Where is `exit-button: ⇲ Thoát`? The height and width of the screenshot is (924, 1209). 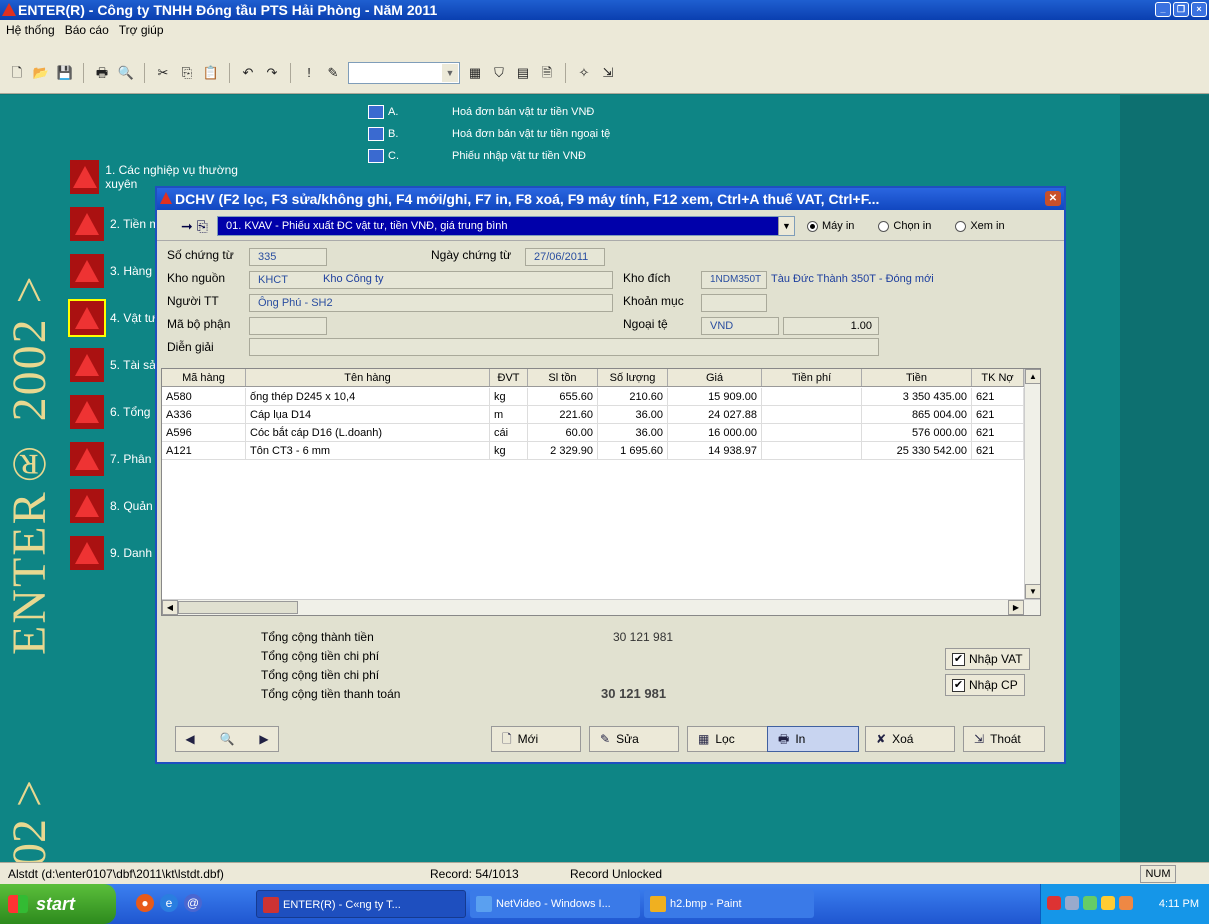
exit-button: ⇲ Thoát is located at coordinates (1004, 739).